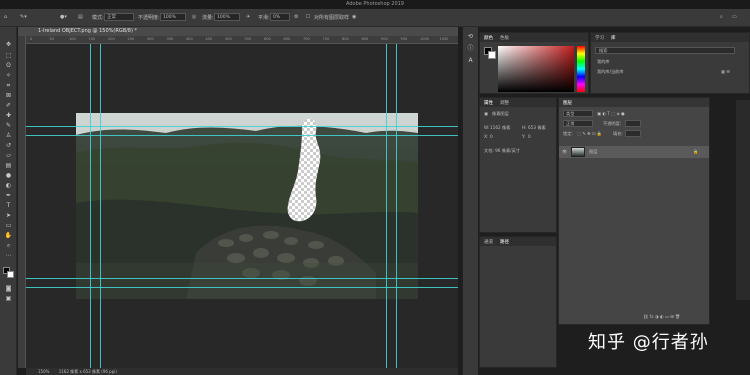  What do you see at coordinates (5, 17) in the screenshot?
I see `home-icon: ⌂` at bounding box center [5, 17].